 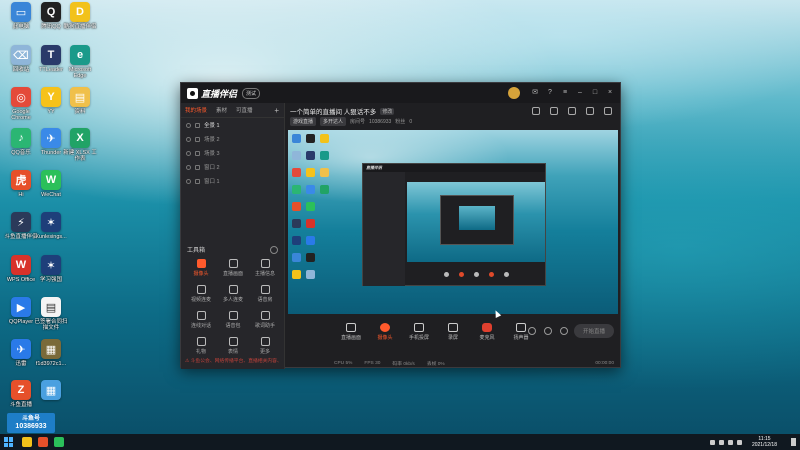 I want to click on stream-controls: 直播画面 摄像头 手机投屏 录屏 麦克风 扬声器, so click(x=453, y=332).